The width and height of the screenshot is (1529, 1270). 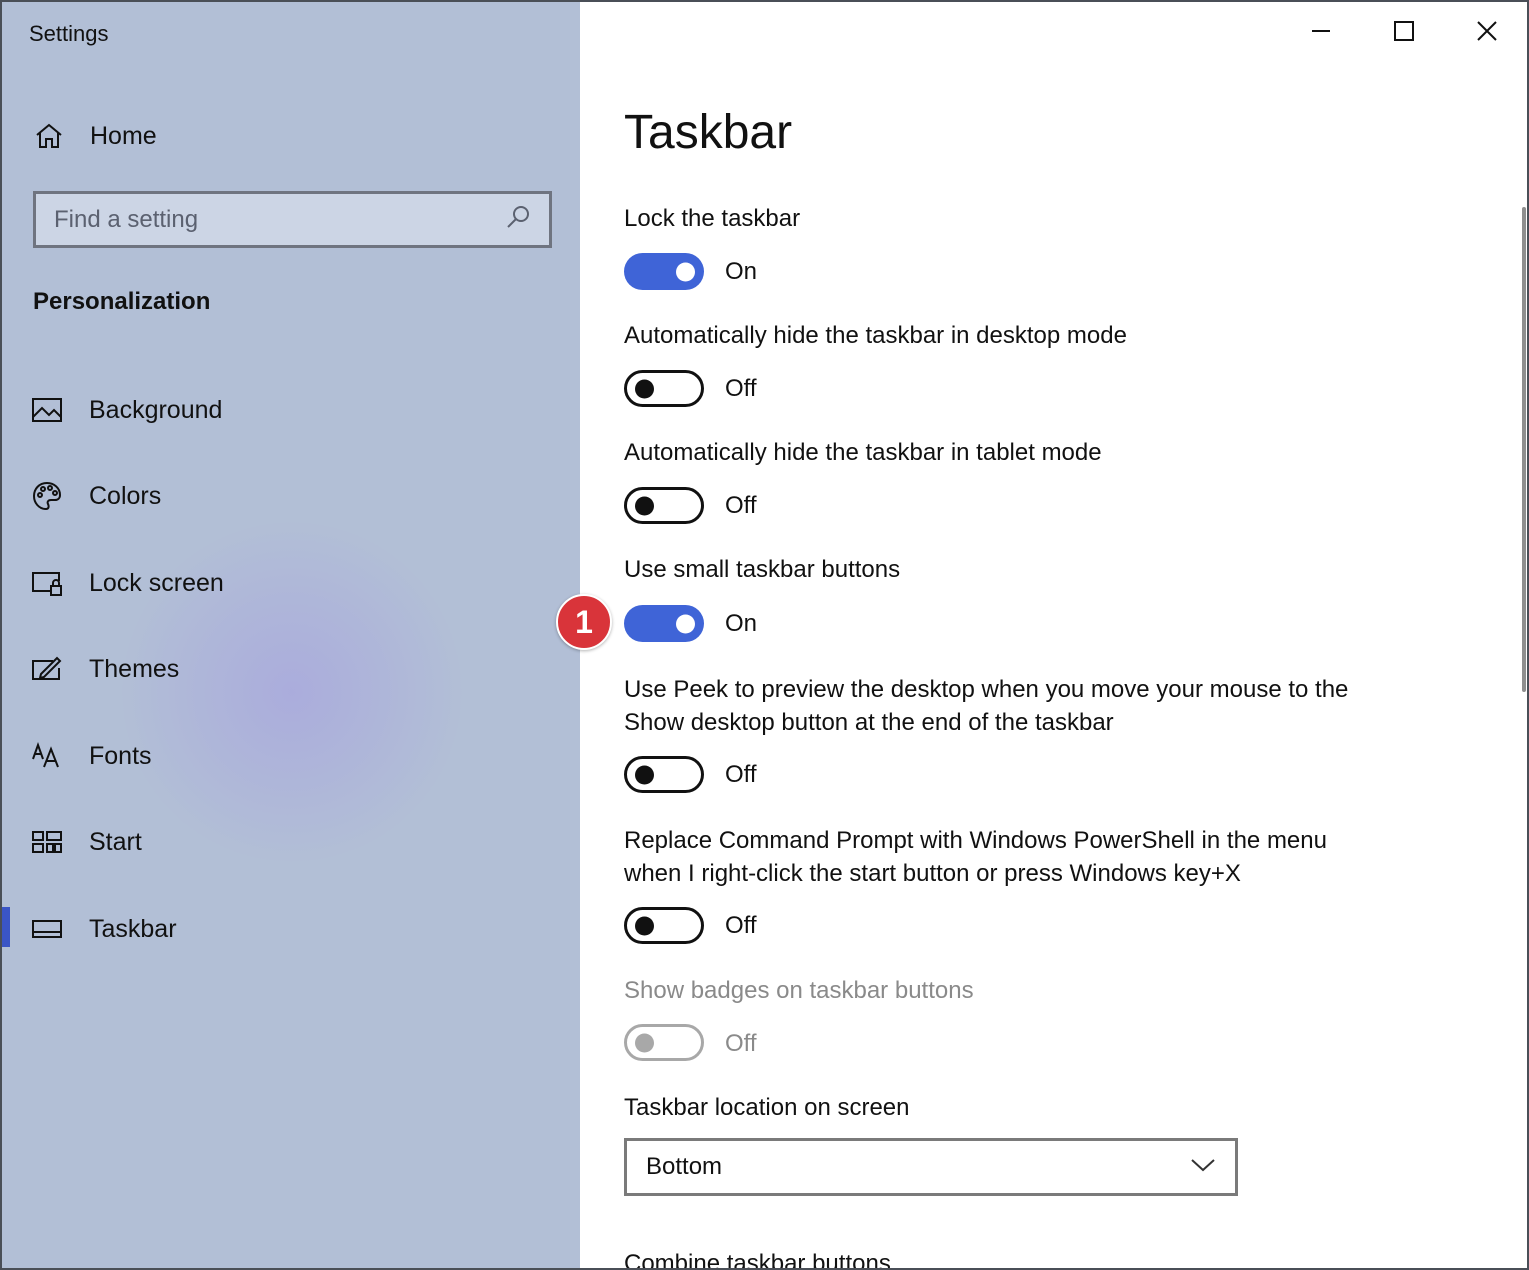 What do you see at coordinates (684, 1166) in the screenshot?
I see `dropdown-value: Bottom` at bounding box center [684, 1166].